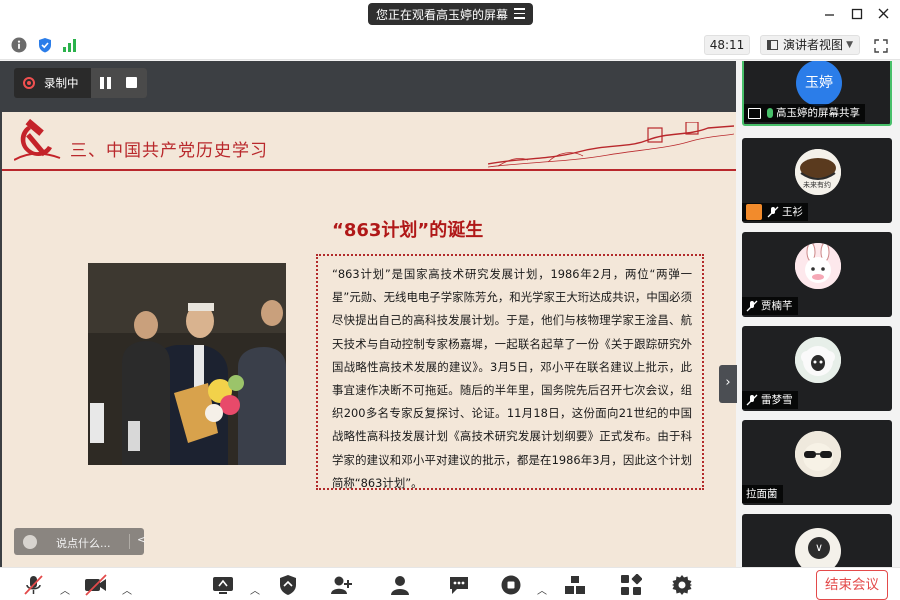 This screenshot has height=600, width=900. I want to click on participant-tile: 玉婷 高玉婷的屏幕共享, so click(817, 93).